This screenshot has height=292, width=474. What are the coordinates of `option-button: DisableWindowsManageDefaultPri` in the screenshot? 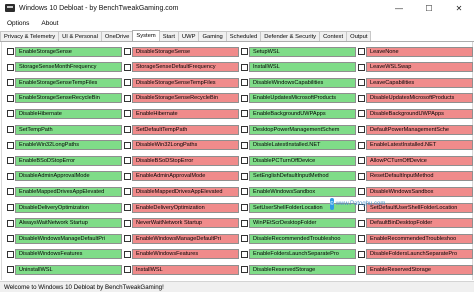 It's located at (68, 238).